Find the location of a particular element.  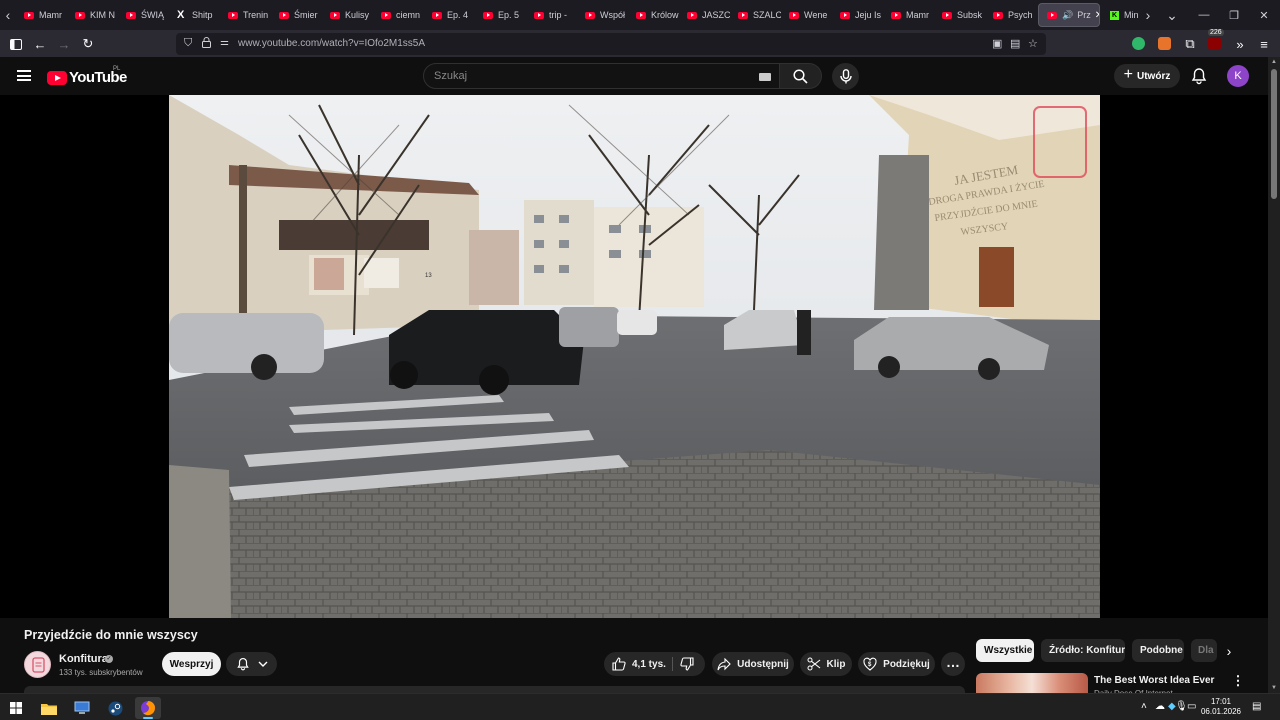

tab-item: K Min is located at coordinates (1121, 15).